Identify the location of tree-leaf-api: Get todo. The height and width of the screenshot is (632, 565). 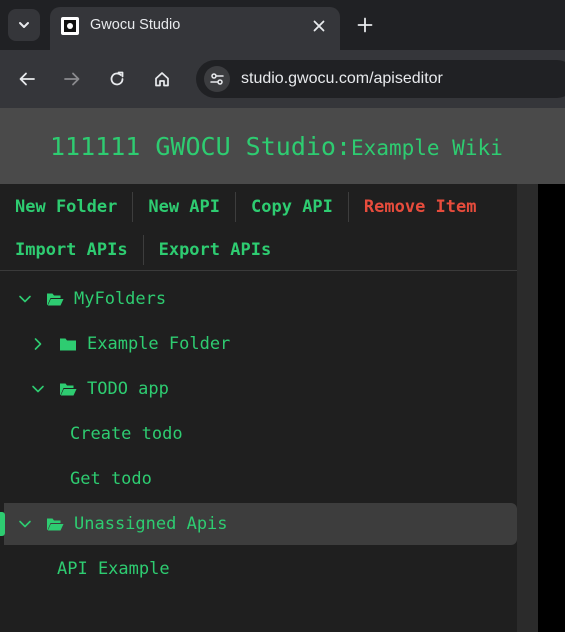
(111, 479).